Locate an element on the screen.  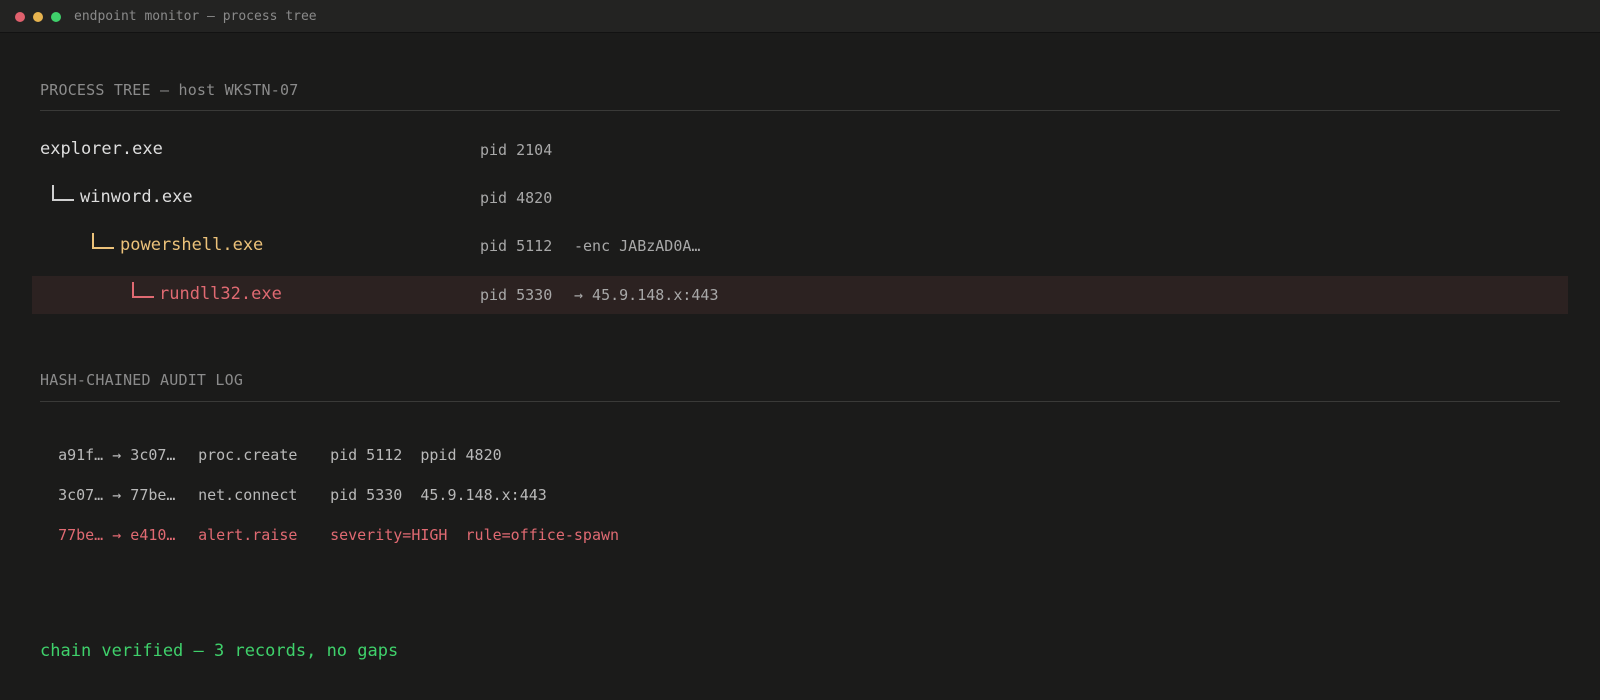
maximize-window-button is located at coordinates (56, 17).